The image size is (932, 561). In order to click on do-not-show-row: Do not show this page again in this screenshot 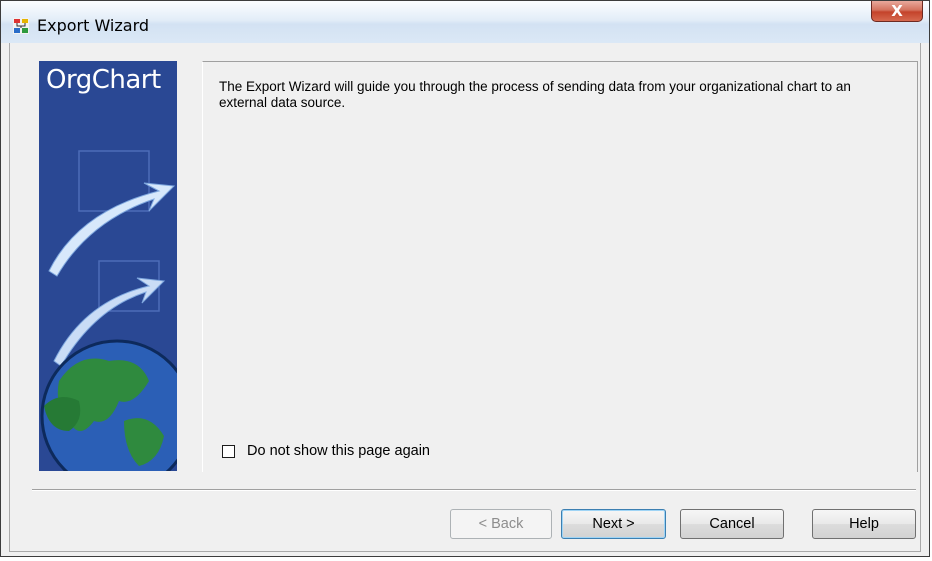, I will do `click(326, 451)`.